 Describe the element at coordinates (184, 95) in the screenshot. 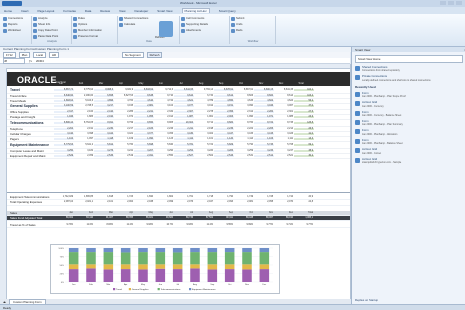

I see `data-cell: 9,644` at that location.